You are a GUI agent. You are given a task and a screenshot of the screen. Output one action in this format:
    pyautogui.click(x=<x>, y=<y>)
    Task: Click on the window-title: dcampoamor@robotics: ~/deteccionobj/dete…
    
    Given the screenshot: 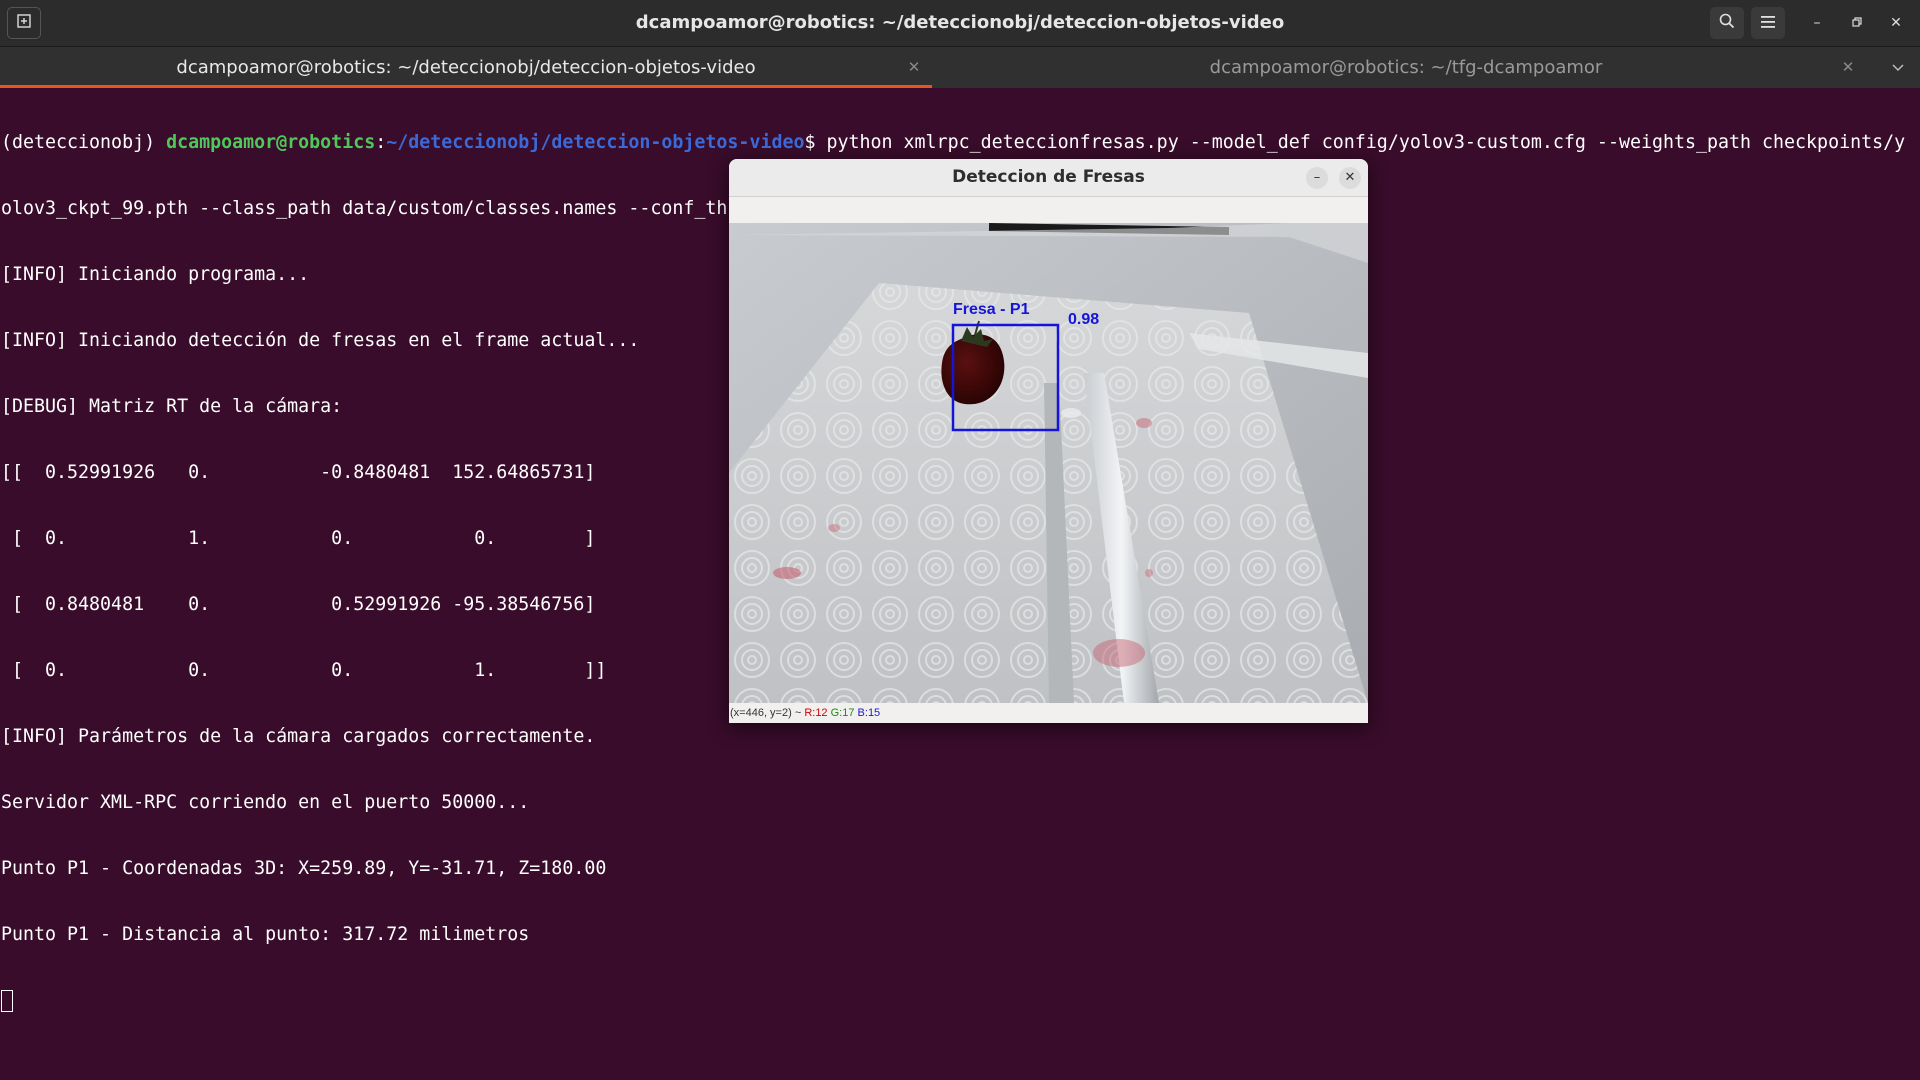 What is the action you would take?
    pyautogui.click(x=960, y=22)
    